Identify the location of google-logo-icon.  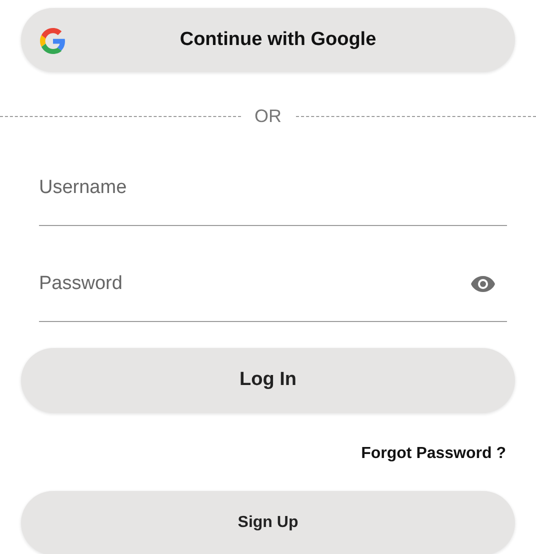
(53, 41).